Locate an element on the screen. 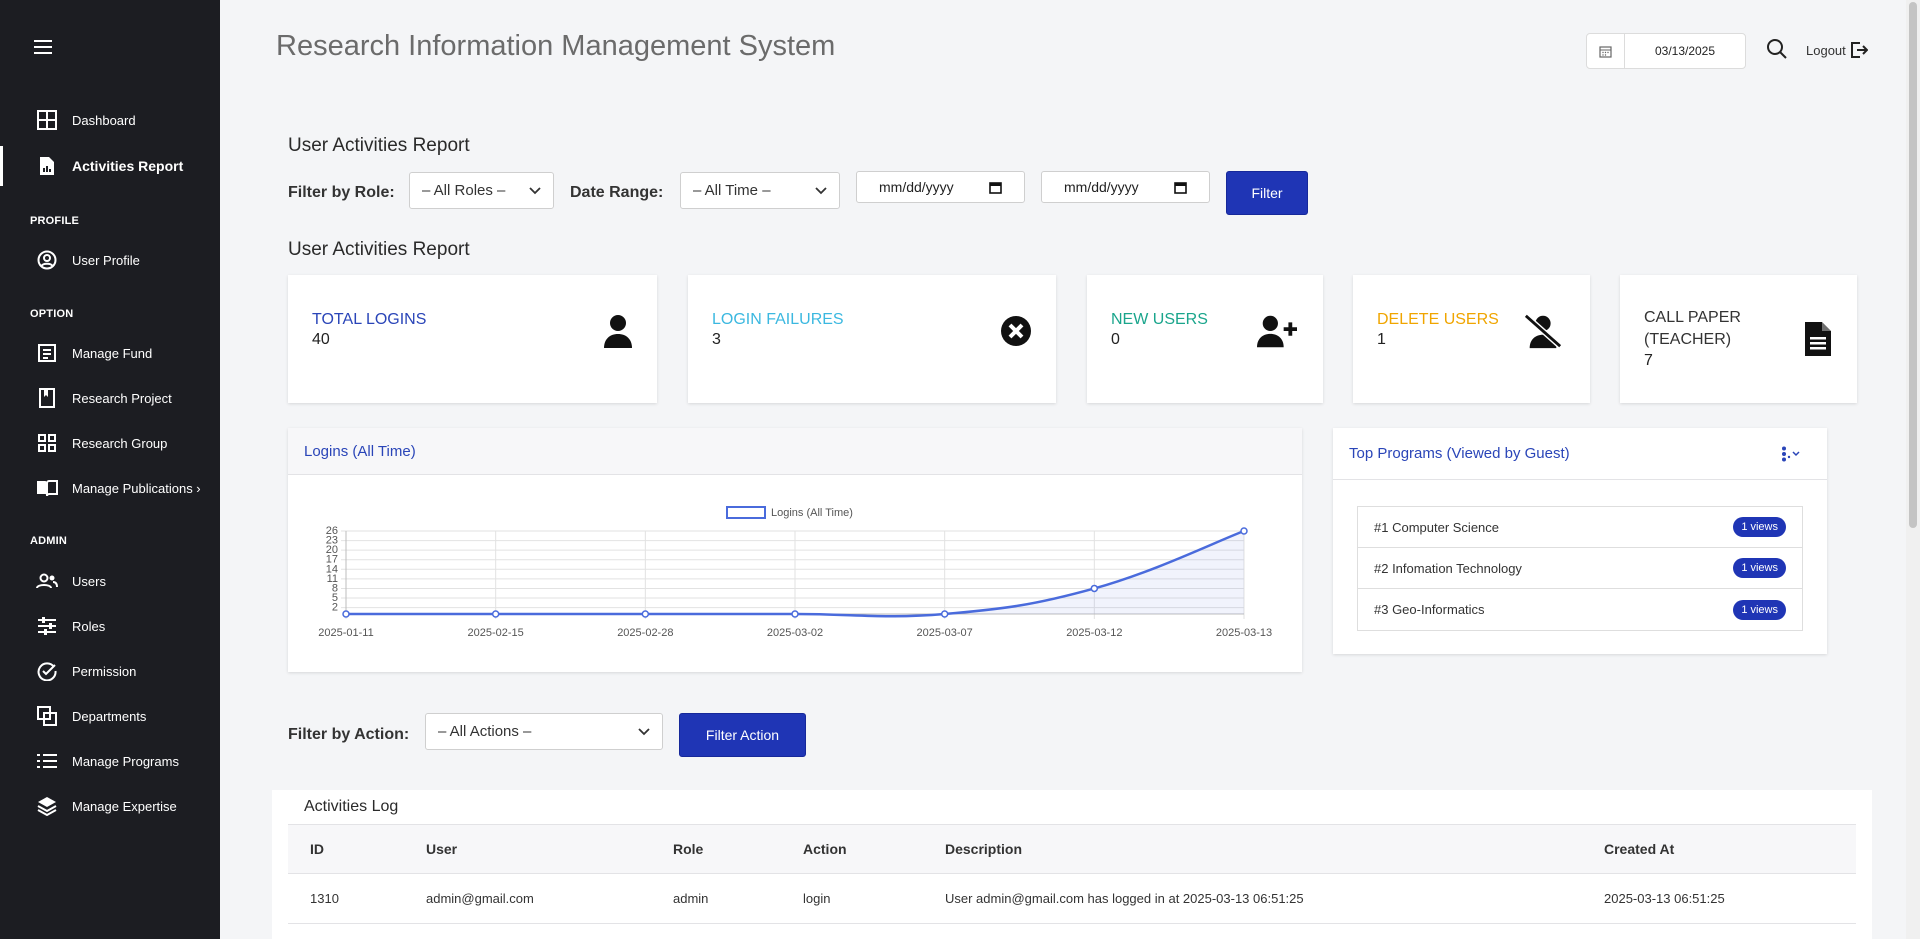 This screenshot has height=939, width=1920. list-item: #3 Geo-Informatics 1 views is located at coordinates (1580, 609).